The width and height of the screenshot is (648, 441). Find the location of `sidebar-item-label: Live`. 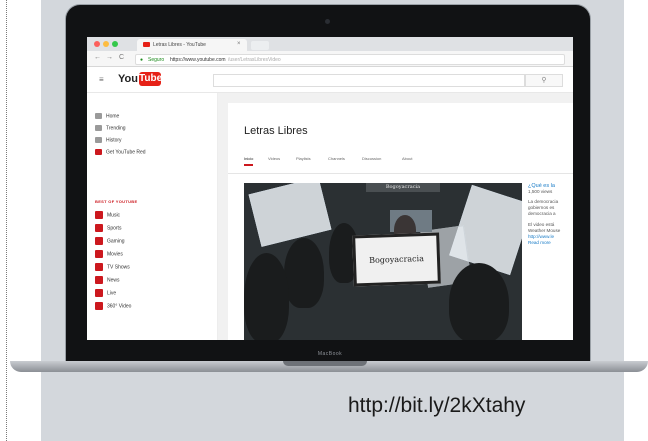

sidebar-item-label: Live is located at coordinates (112, 293).